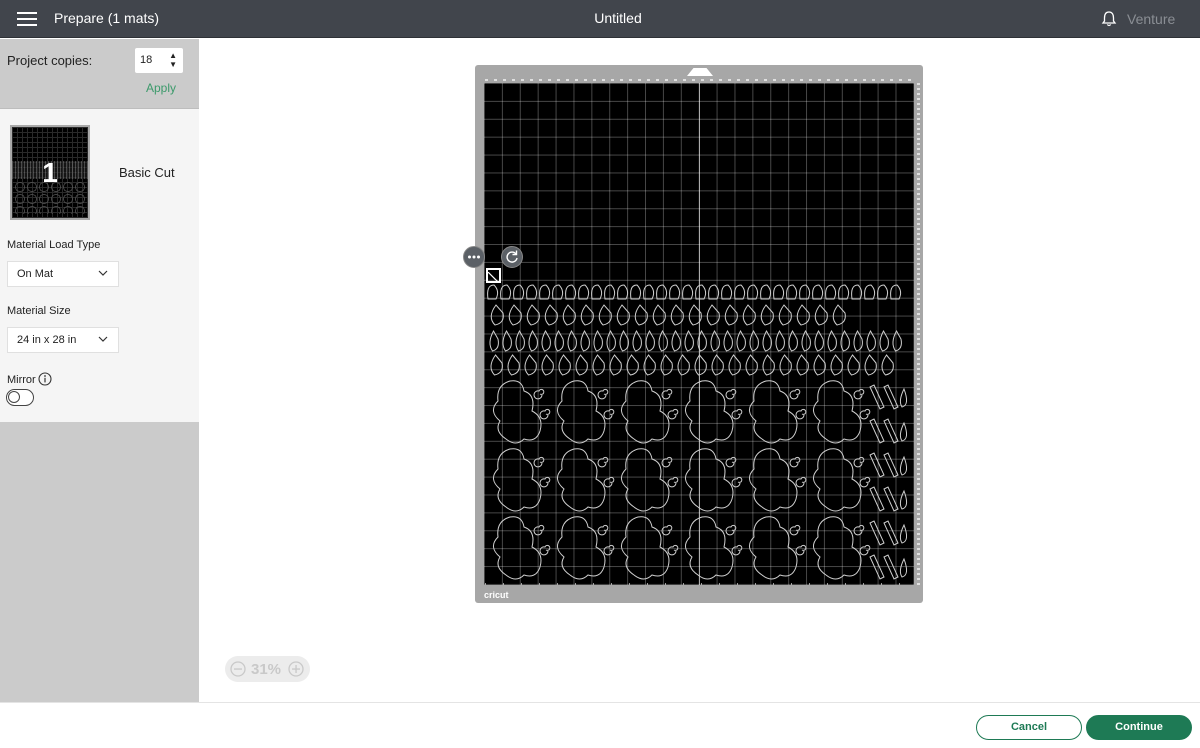 The width and height of the screenshot is (1200, 748). What do you see at coordinates (63, 340) in the screenshot?
I see `material-size-select: 24 in x 28 in` at bounding box center [63, 340].